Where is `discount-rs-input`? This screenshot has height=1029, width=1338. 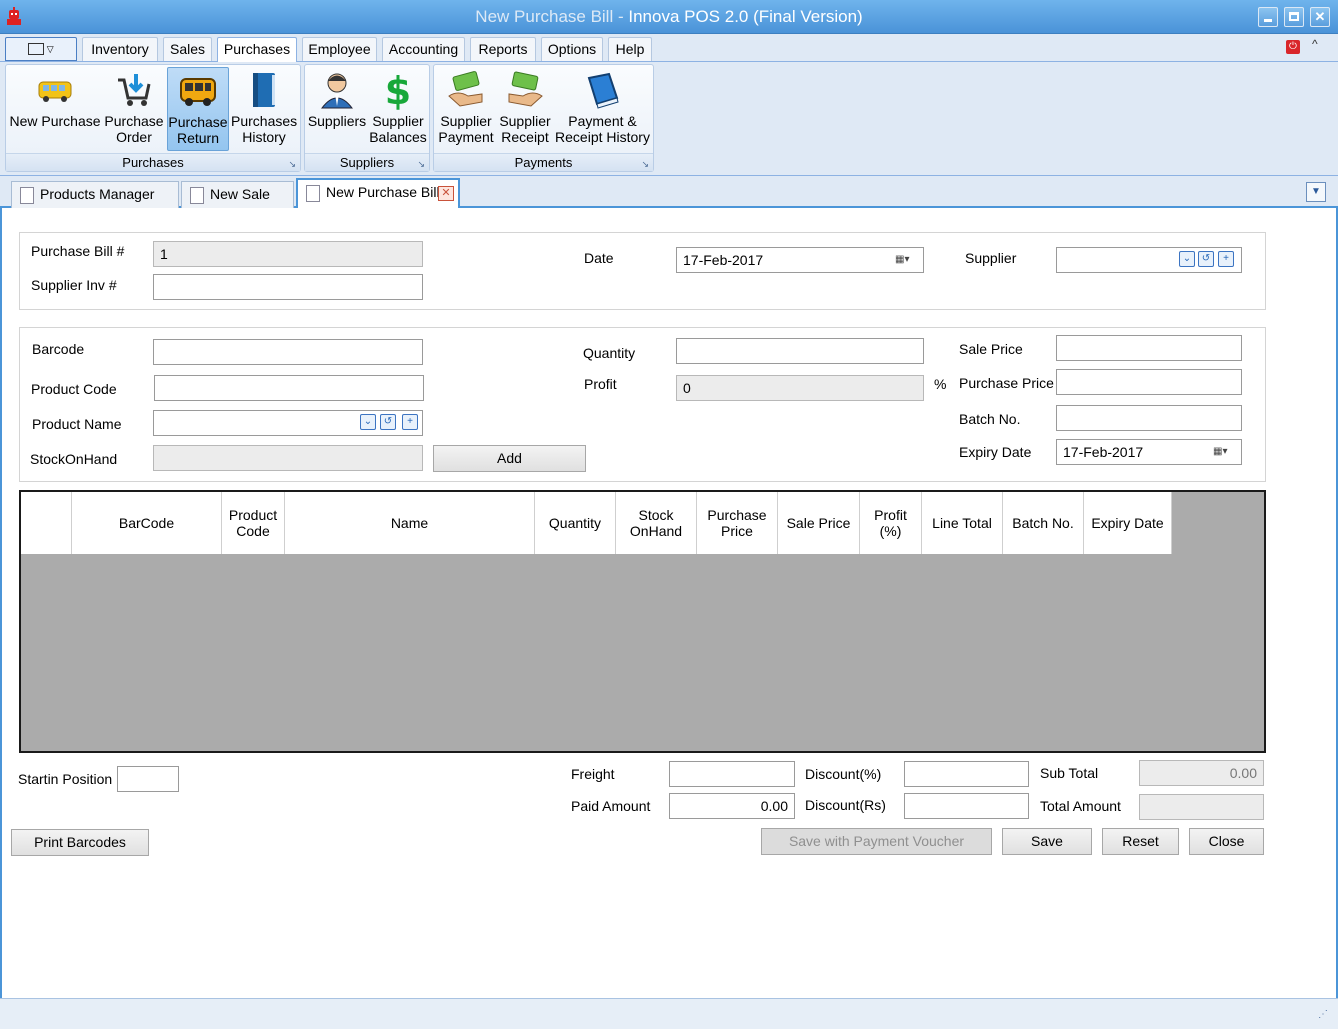 discount-rs-input is located at coordinates (966, 806).